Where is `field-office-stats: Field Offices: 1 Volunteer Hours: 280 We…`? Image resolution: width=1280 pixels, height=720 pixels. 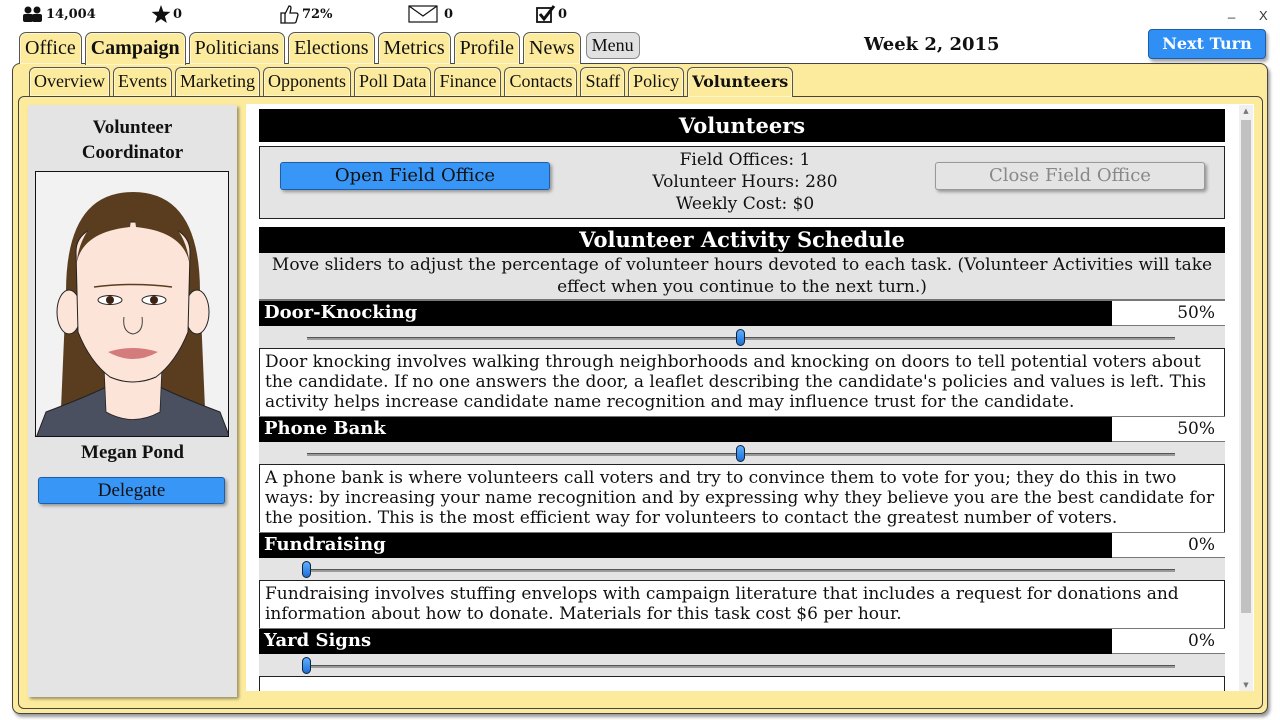
field-office-stats: Field Offices: 1 Volunteer Hours: 280 We… is located at coordinates (745, 182).